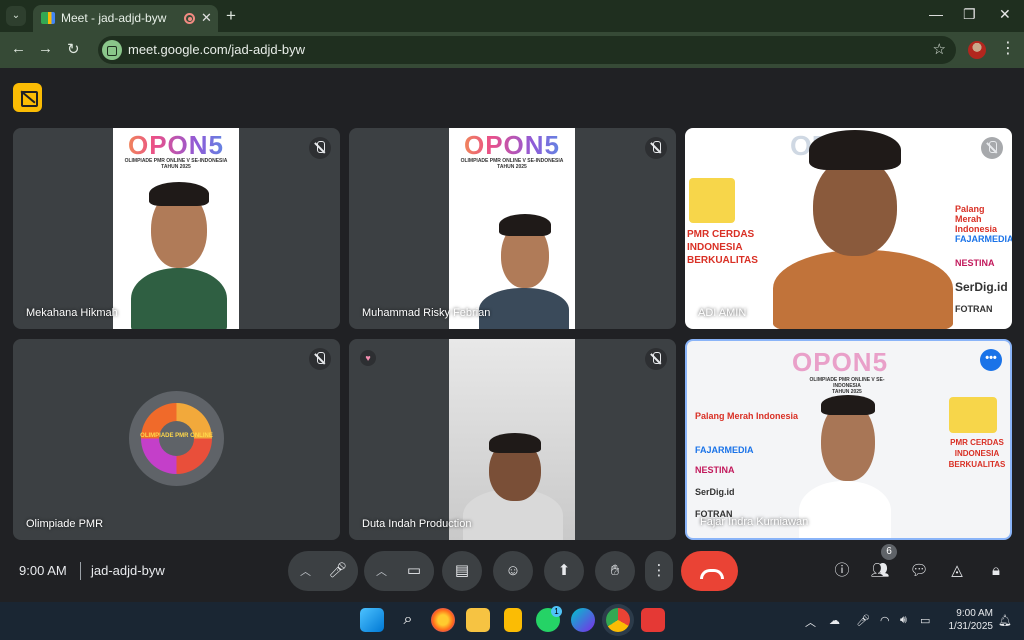 This screenshot has width=1024, height=640. I want to click on activities-icon: ◬, so click(957, 571).